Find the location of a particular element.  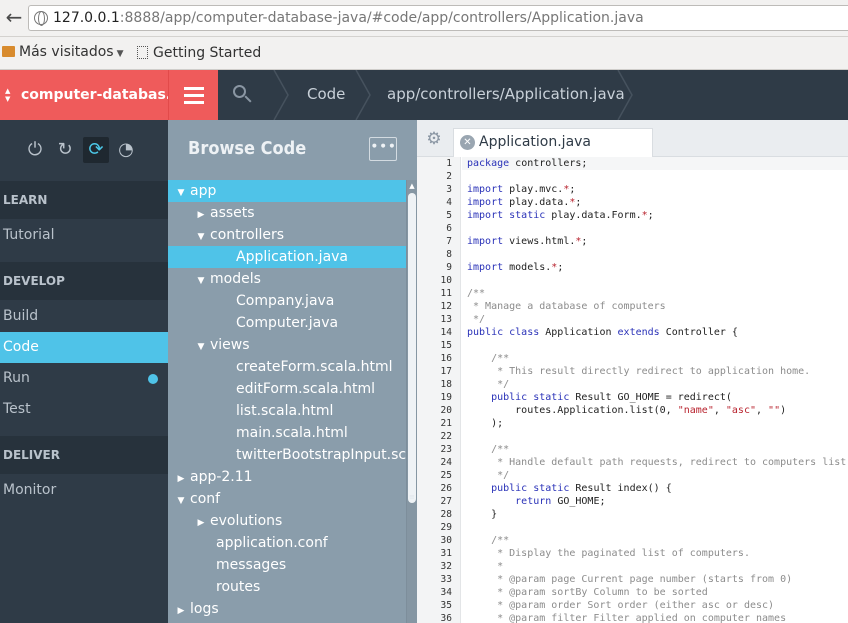

code-token: import is located at coordinates (485, 241).